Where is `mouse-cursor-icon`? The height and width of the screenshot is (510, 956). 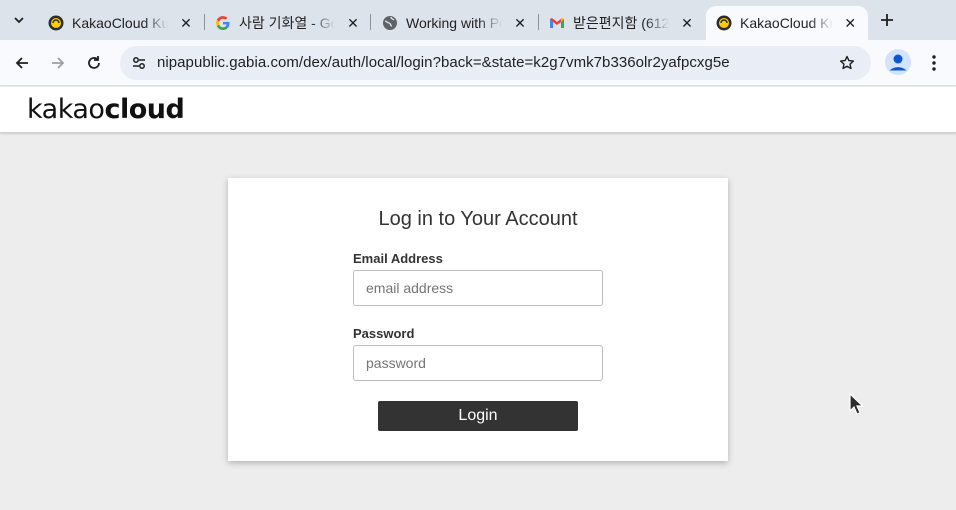 mouse-cursor-icon is located at coordinates (856, 406).